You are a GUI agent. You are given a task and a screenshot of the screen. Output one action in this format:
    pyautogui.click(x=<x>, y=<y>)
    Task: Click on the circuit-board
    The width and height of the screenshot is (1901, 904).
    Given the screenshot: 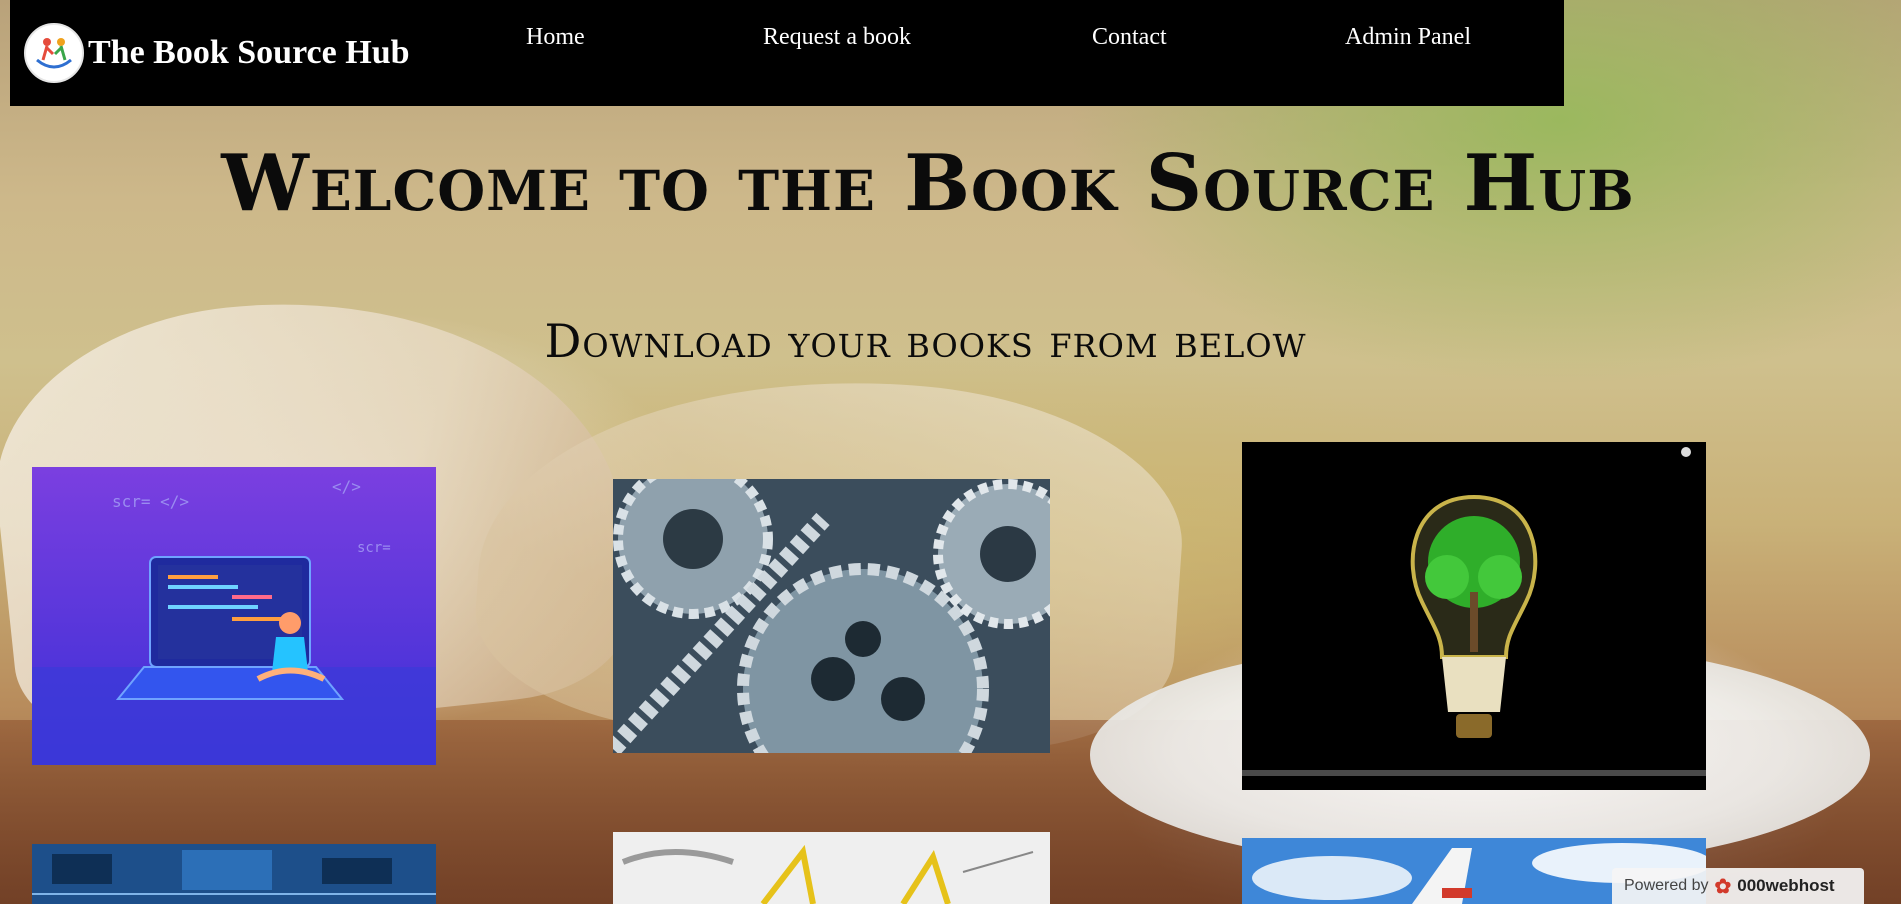 What is the action you would take?
    pyautogui.click(x=234, y=874)
    